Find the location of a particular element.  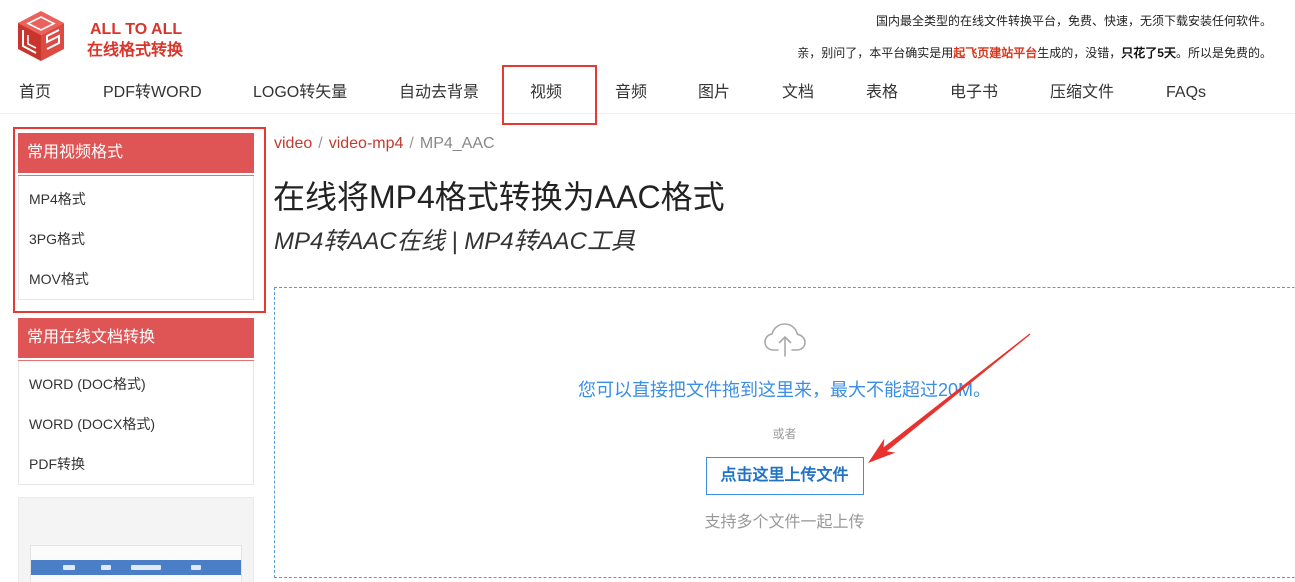

nav-item-logo-vector: LOGO转矢量 is located at coordinates (300, 93).